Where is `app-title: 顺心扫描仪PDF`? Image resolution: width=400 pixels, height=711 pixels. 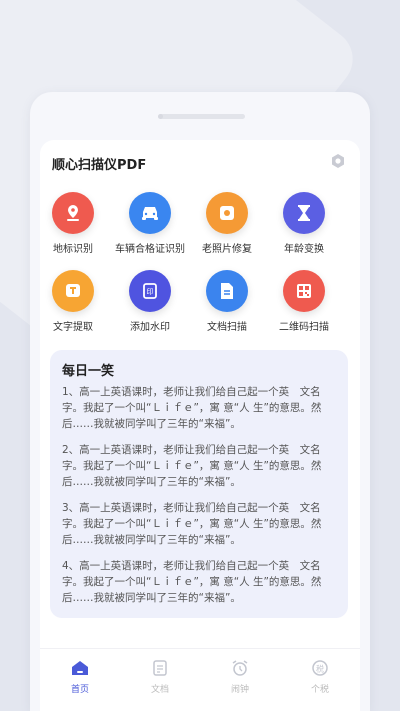
app-title: 顺心扫描仪PDF is located at coordinates (99, 165).